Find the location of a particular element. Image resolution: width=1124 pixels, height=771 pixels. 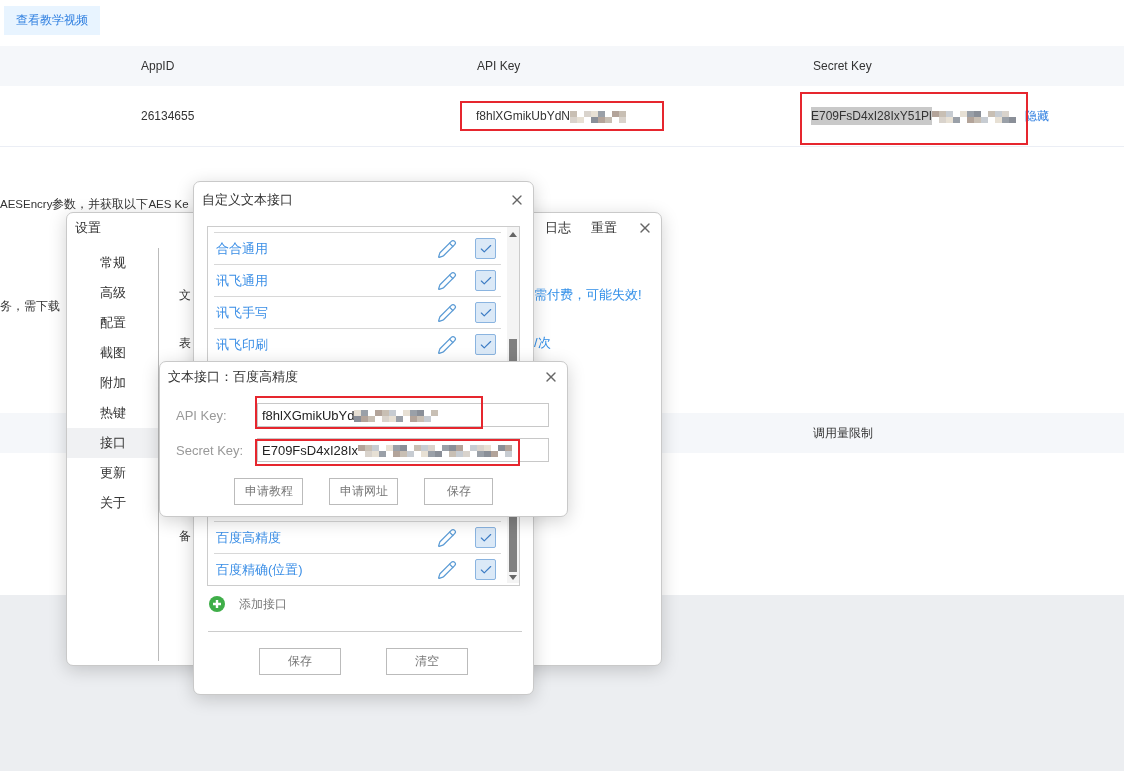

interface-row: 百度精确(位置) is located at coordinates (357, 569).